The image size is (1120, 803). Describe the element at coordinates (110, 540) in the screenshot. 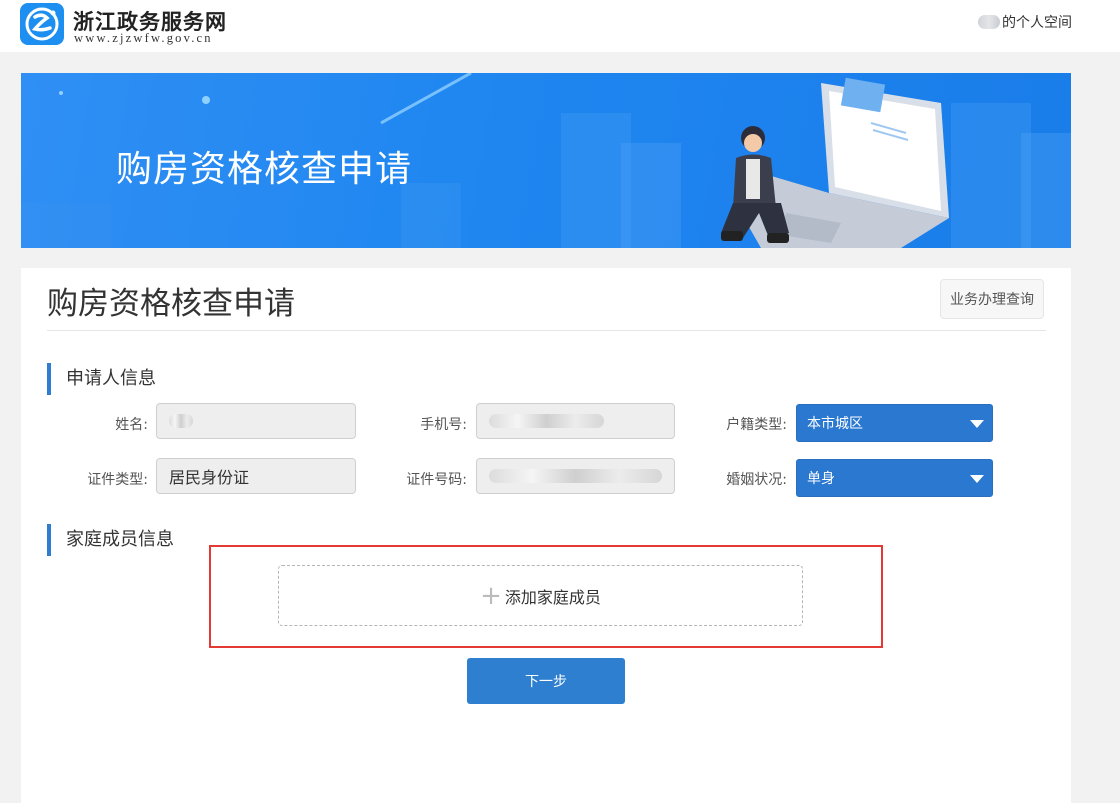

I see `family-section-title: 家庭成员信息` at that location.